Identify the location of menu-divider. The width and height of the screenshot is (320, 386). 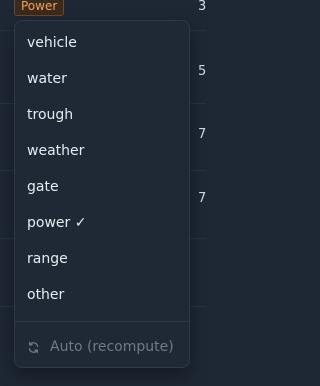
(102, 321).